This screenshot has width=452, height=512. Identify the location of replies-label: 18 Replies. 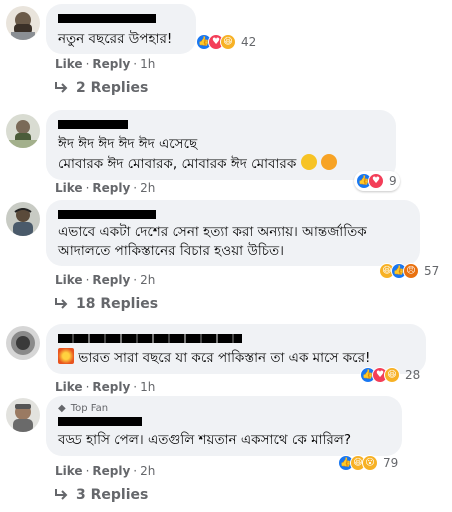
(117, 304).